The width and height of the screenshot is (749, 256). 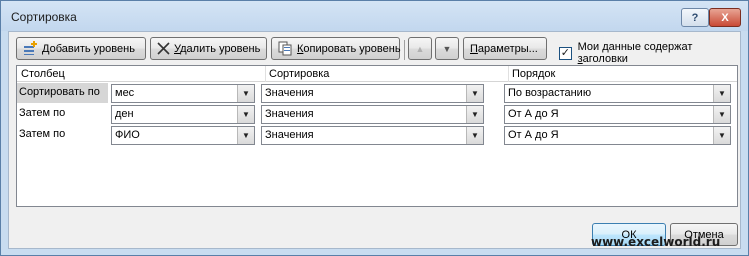 What do you see at coordinates (695, 17) in the screenshot?
I see `help-button: ?` at bounding box center [695, 17].